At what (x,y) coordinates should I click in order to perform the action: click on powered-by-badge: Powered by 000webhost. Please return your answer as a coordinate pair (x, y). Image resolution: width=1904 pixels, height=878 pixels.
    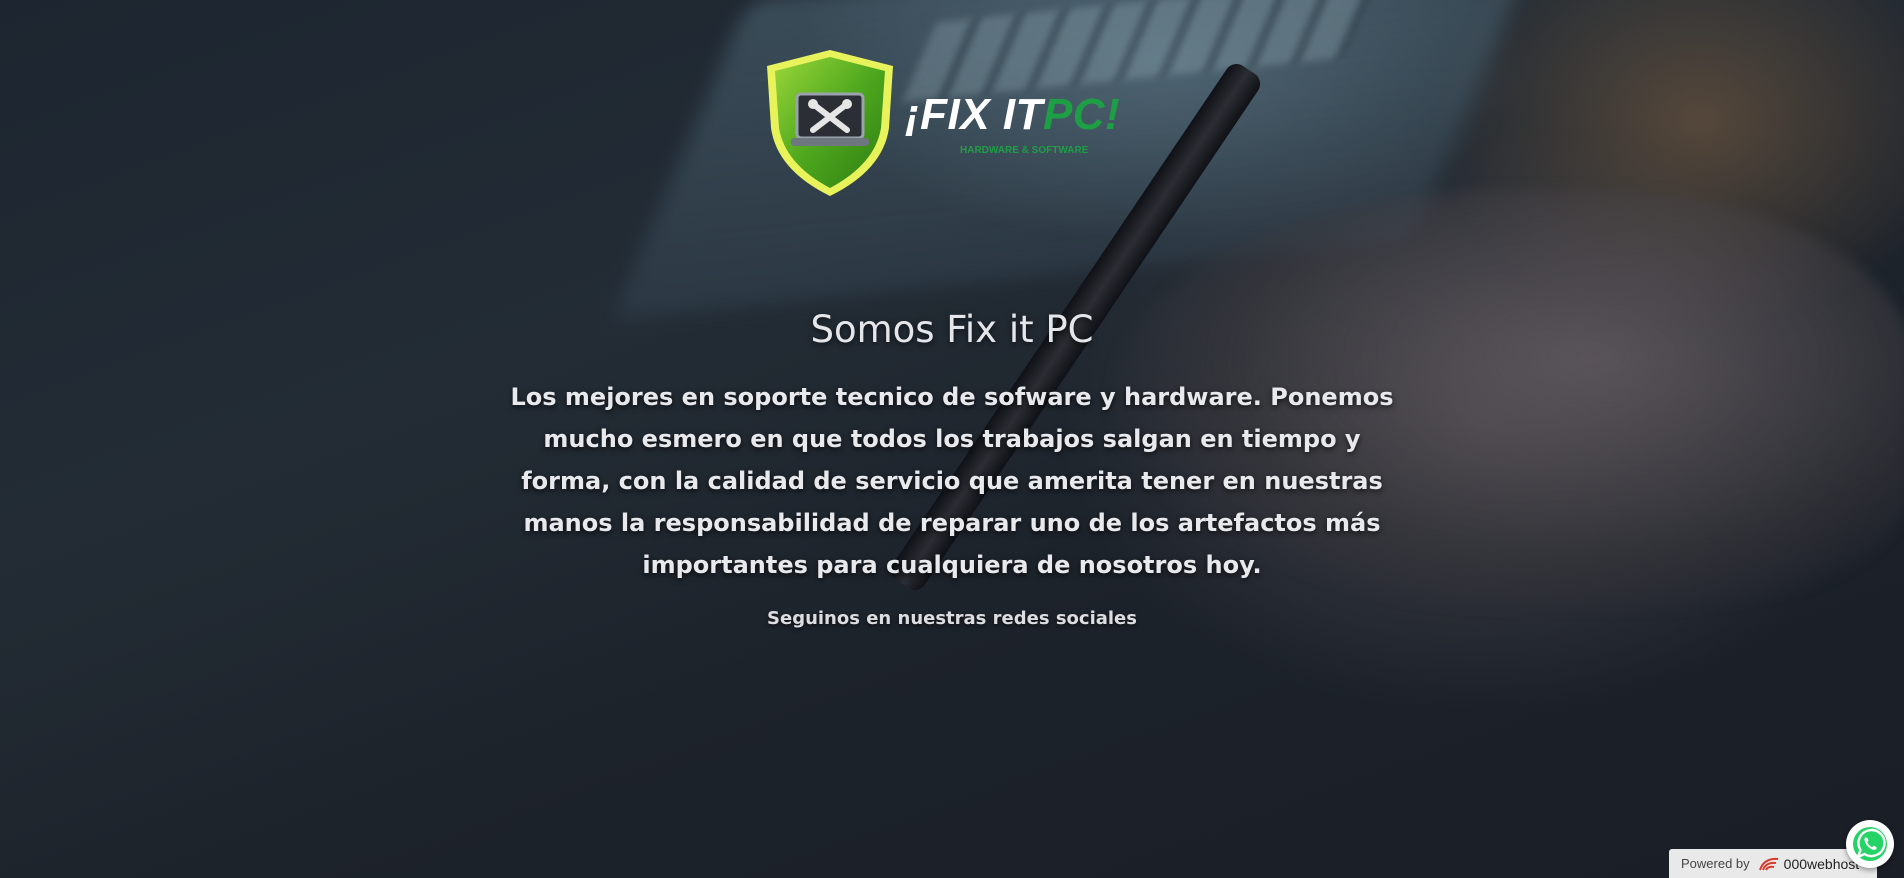
    Looking at the image, I should click on (1773, 863).